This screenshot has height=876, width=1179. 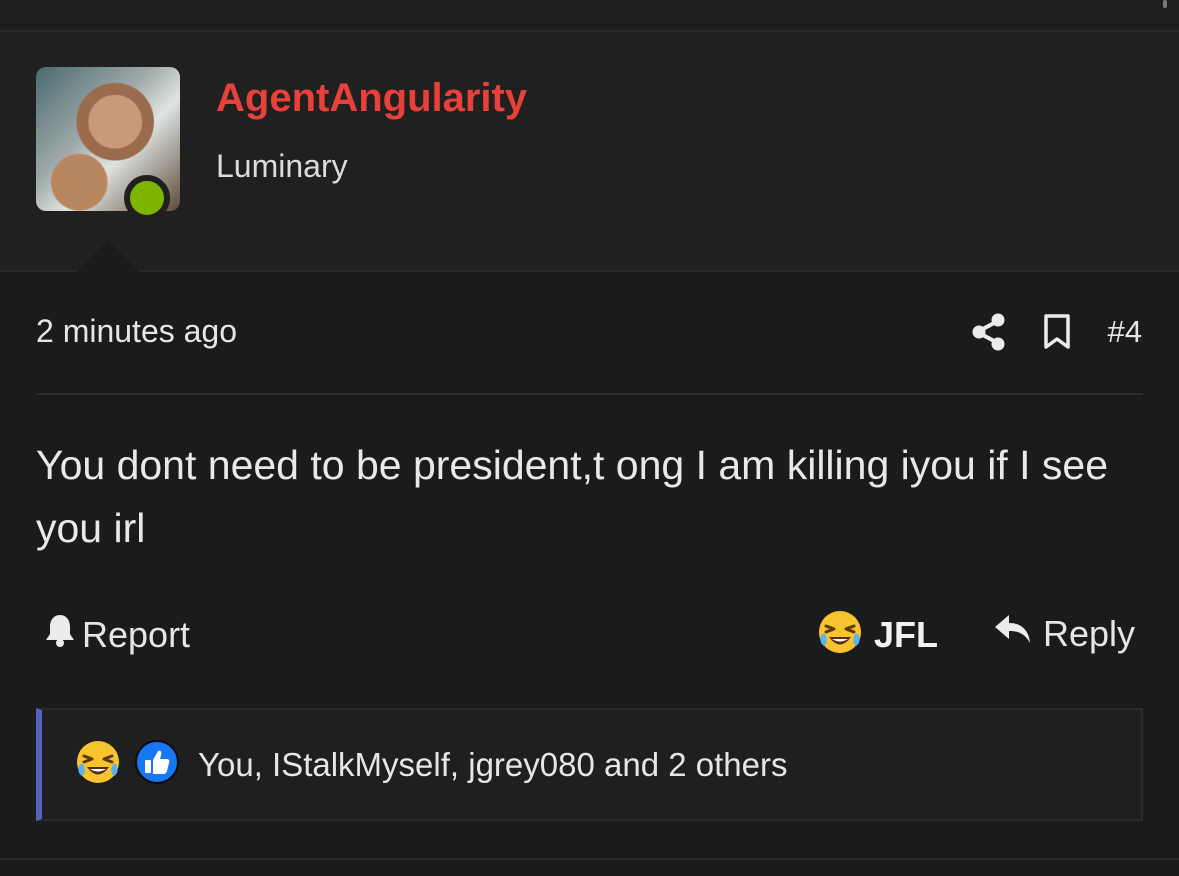 I want to click on online-status-indicator, so click(x=147, y=198).